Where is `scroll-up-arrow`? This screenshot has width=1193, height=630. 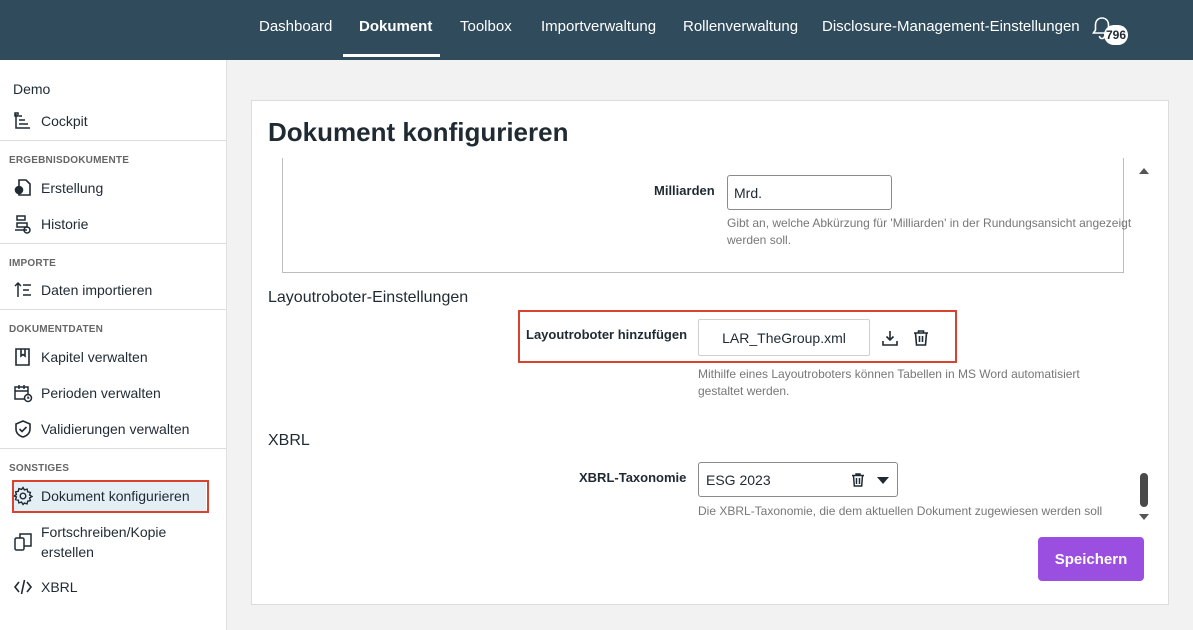 scroll-up-arrow is located at coordinates (1144, 171).